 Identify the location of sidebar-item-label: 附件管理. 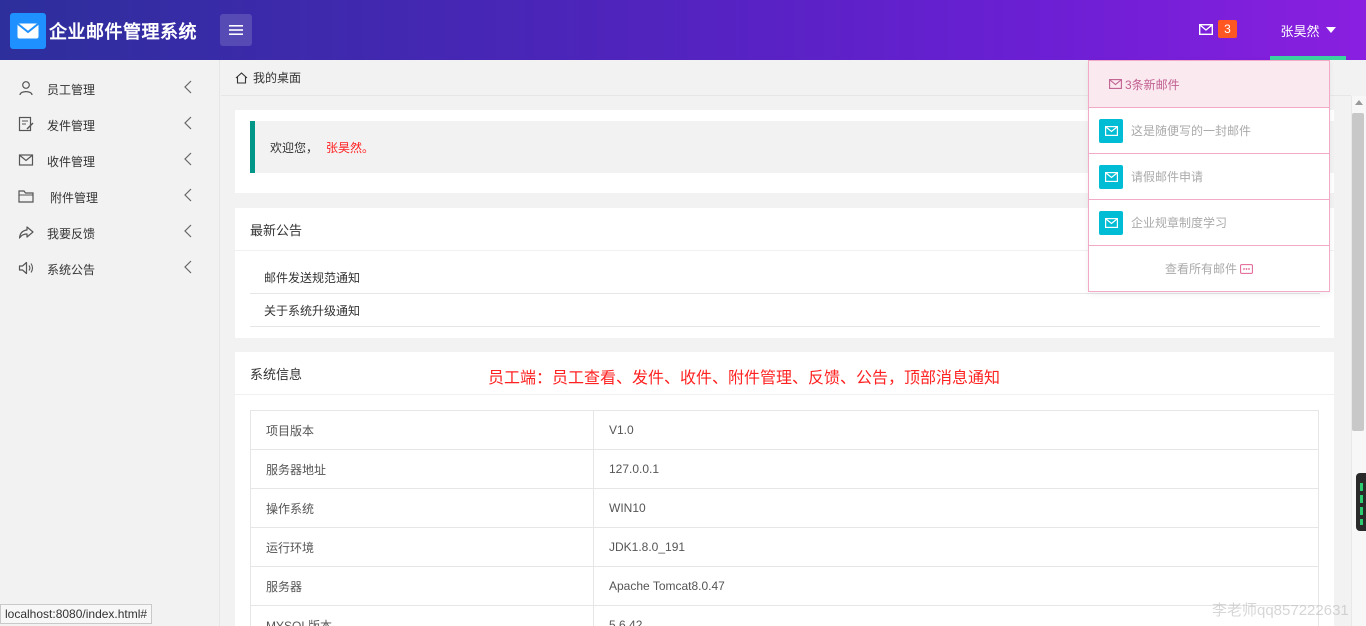
(74, 198).